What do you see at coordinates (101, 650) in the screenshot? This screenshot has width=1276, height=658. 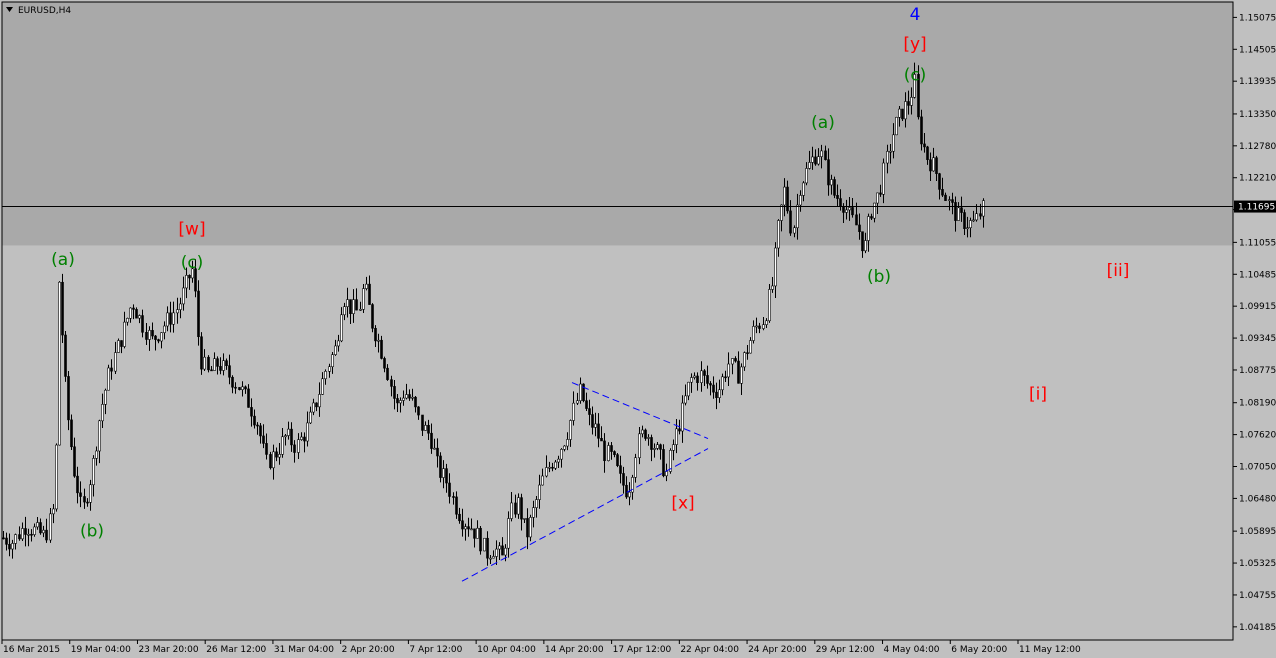 I see `time-tick-label: 19 Mar 04:00` at bounding box center [101, 650].